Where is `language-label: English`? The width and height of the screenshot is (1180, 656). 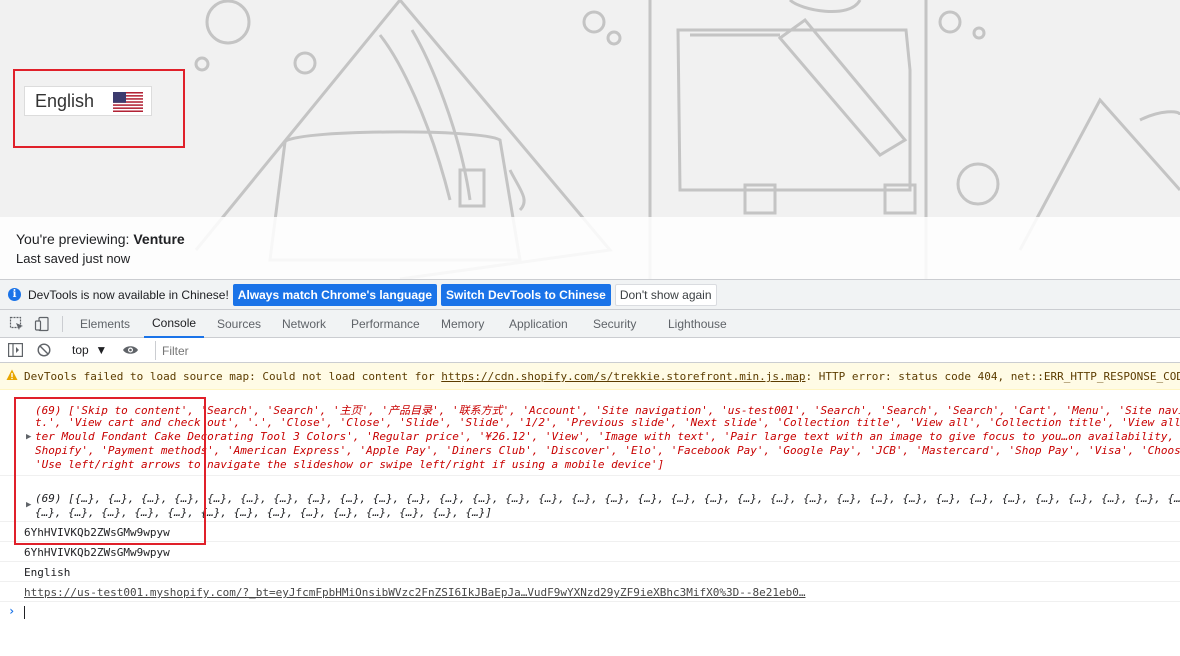
language-label: English is located at coordinates (65, 100).